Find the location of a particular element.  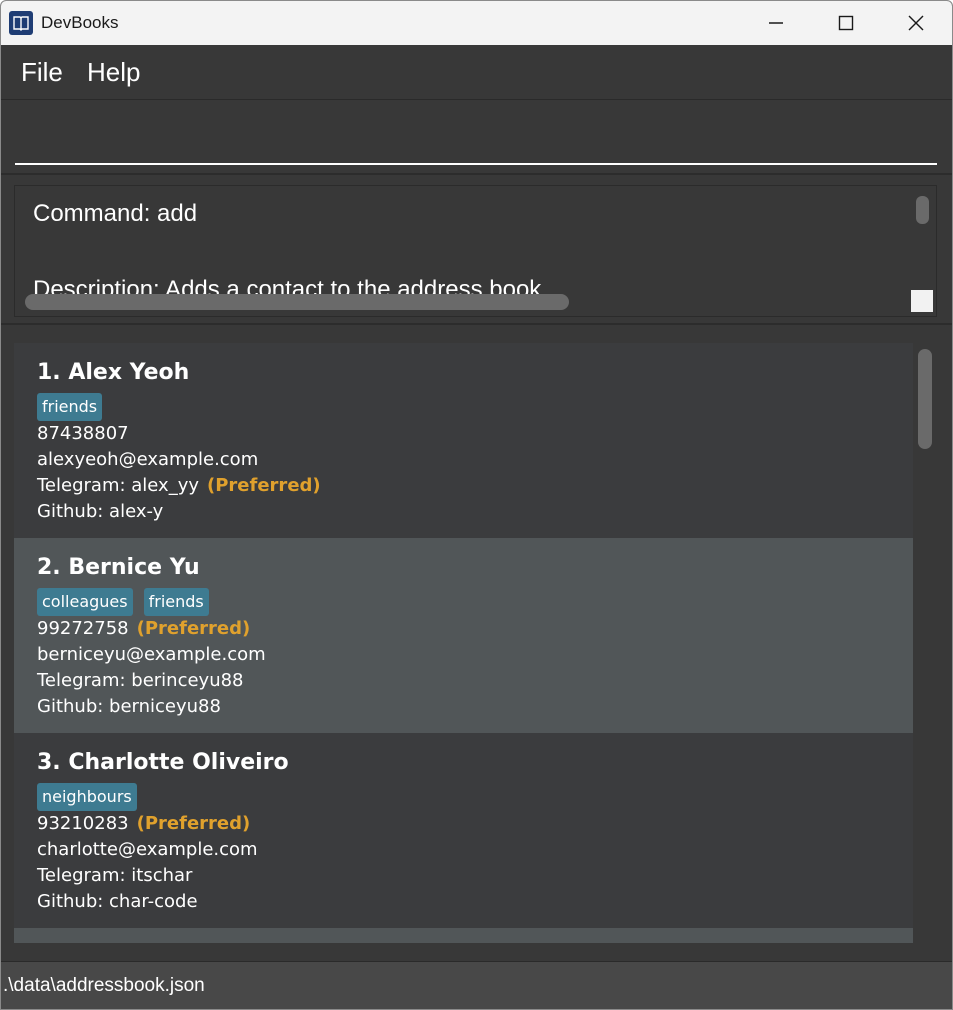

tag-list: colleagues friends is located at coordinates (123, 602).